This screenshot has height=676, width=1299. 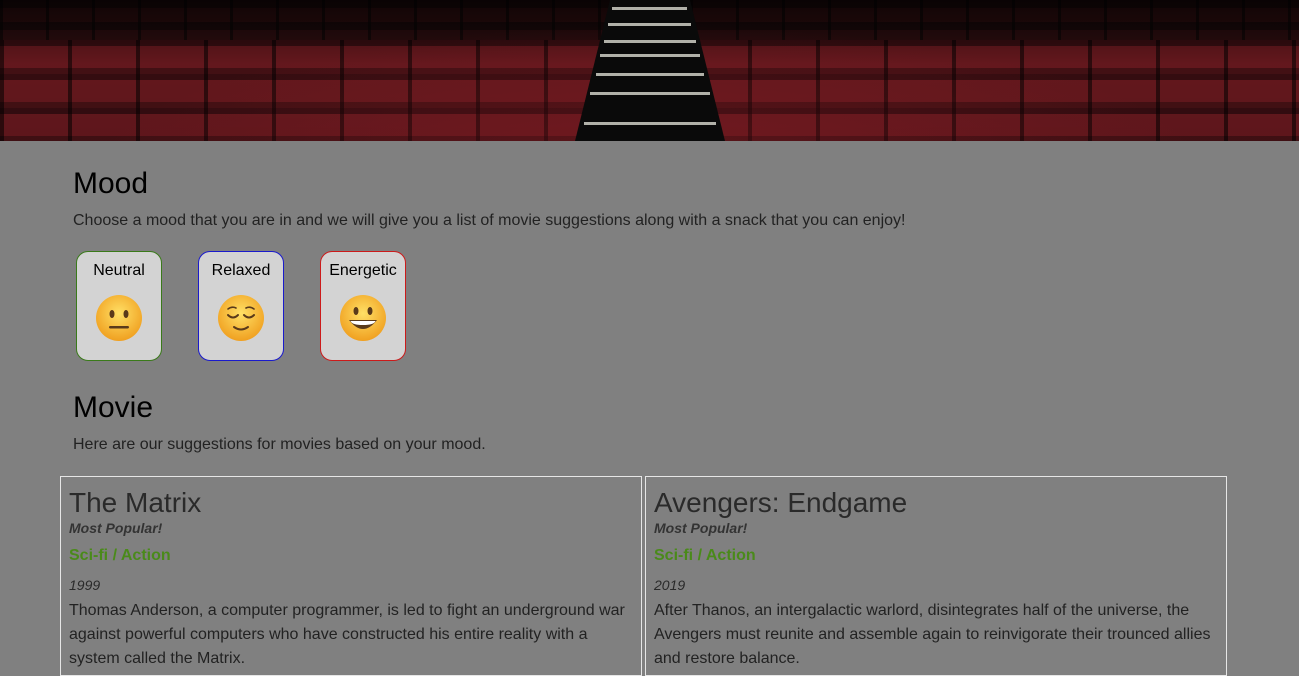 What do you see at coordinates (670, 585) in the screenshot?
I see `movie-year: 2019` at bounding box center [670, 585].